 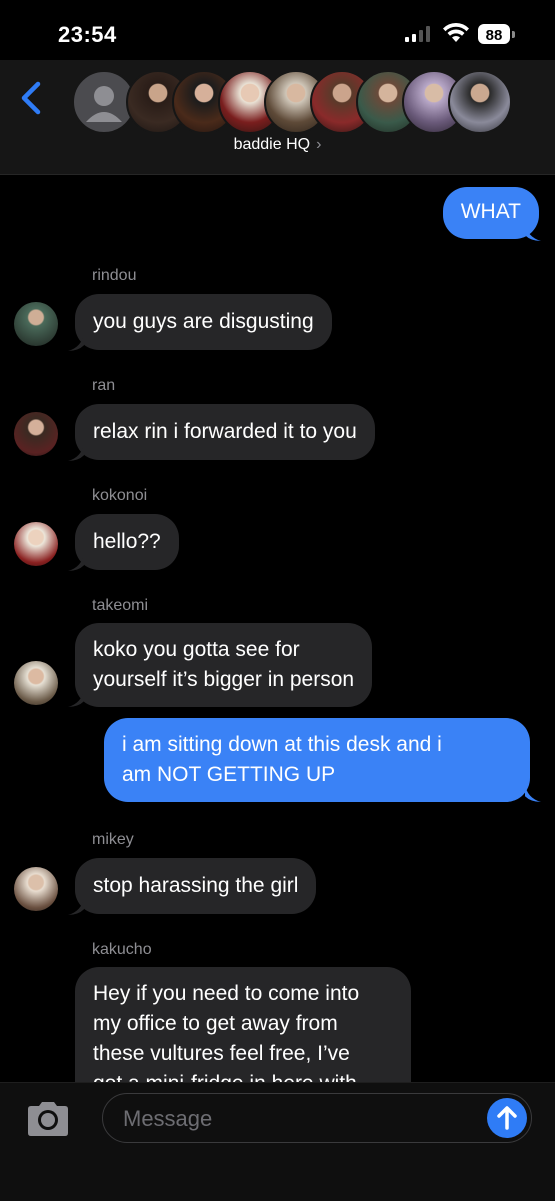 What do you see at coordinates (221, 1053) in the screenshot?
I see `message-line: these vultures feel free, I’ve` at bounding box center [221, 1053].